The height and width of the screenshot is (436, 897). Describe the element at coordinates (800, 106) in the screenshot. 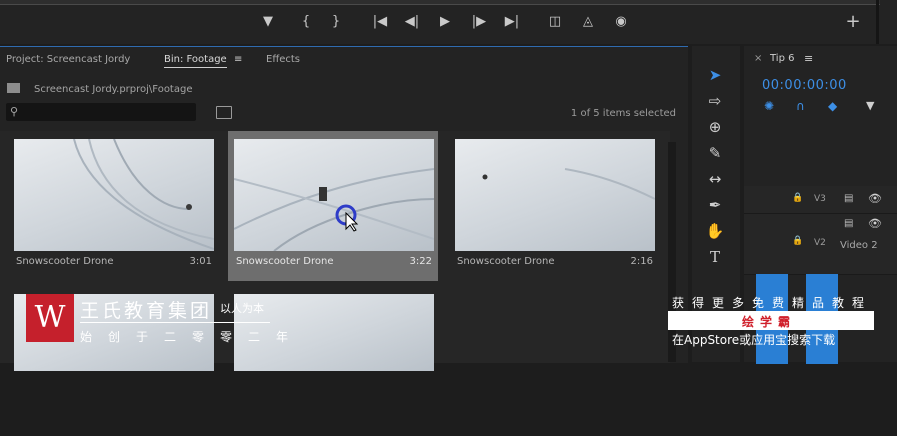

I see `linked-selection-icon: ∩` at that location.